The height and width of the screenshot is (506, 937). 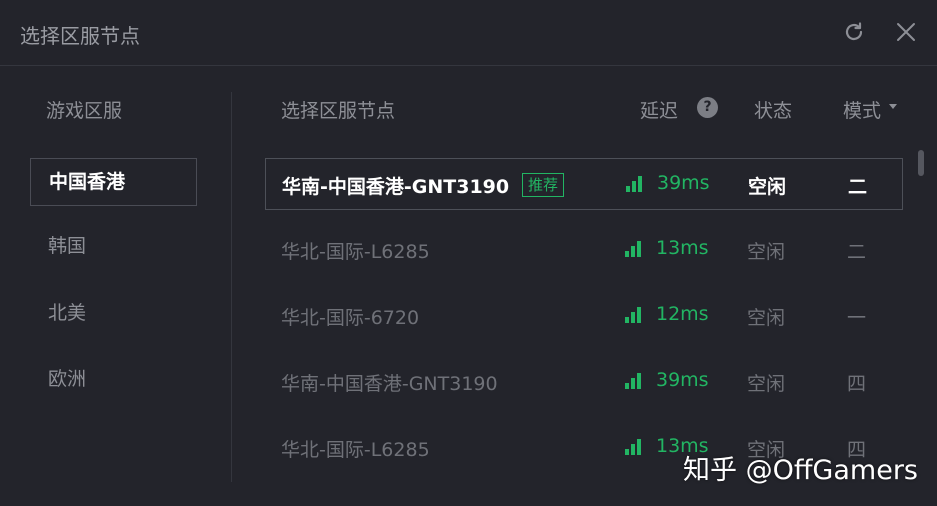 What do you see at coordinates (906, 32) in the screenshot?
I see `close-icon` at bounding box center [906, 32].